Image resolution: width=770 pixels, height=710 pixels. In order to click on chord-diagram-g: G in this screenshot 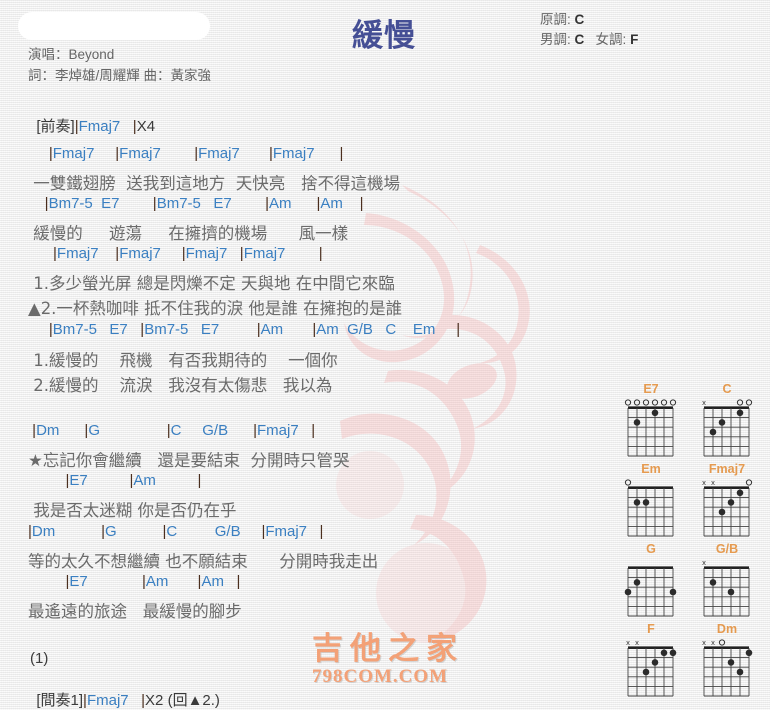, I will do `click(656, 582)`.